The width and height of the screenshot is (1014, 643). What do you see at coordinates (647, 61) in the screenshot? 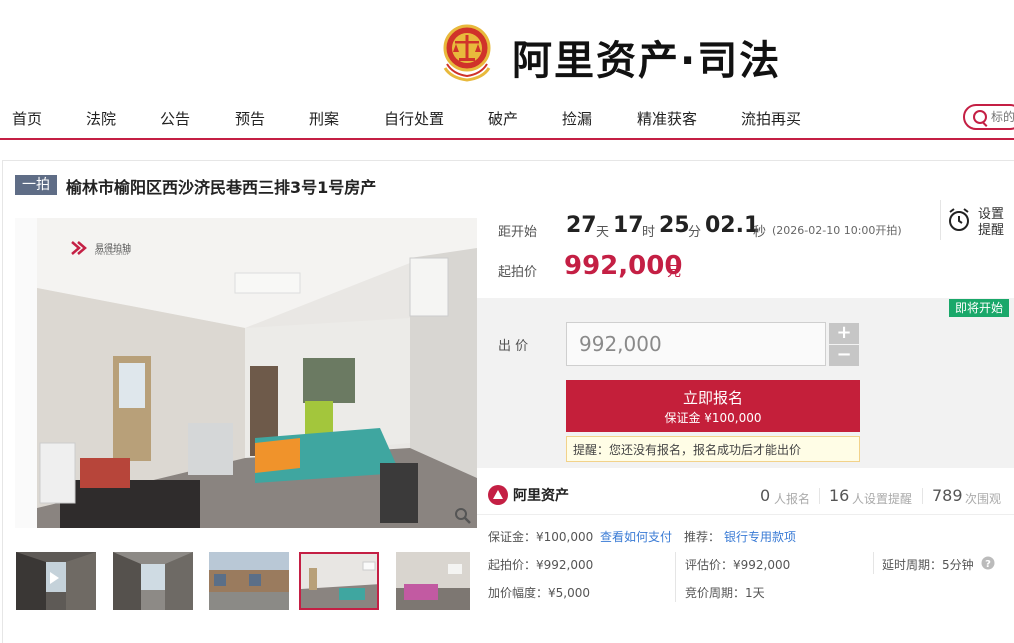
I see `brand-title: 阿里资产·司法` at bounding box center [647, 61].